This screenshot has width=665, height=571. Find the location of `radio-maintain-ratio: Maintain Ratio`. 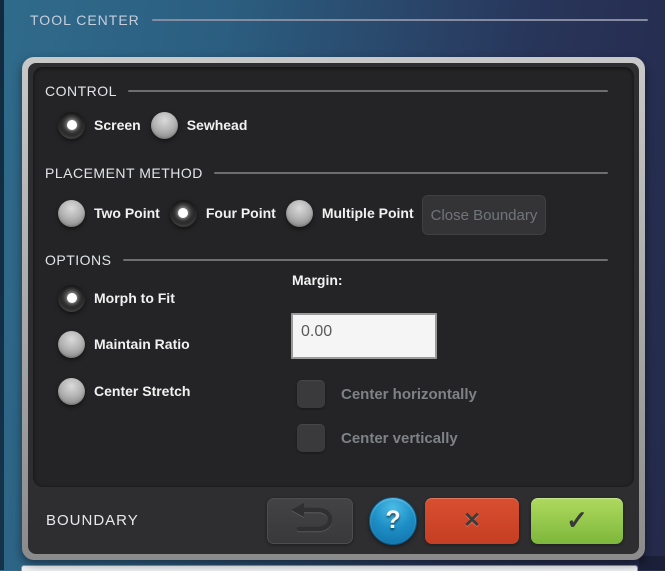

radio-maintain-ratio: Maintain Ratio is located at coordinates (124, 344).